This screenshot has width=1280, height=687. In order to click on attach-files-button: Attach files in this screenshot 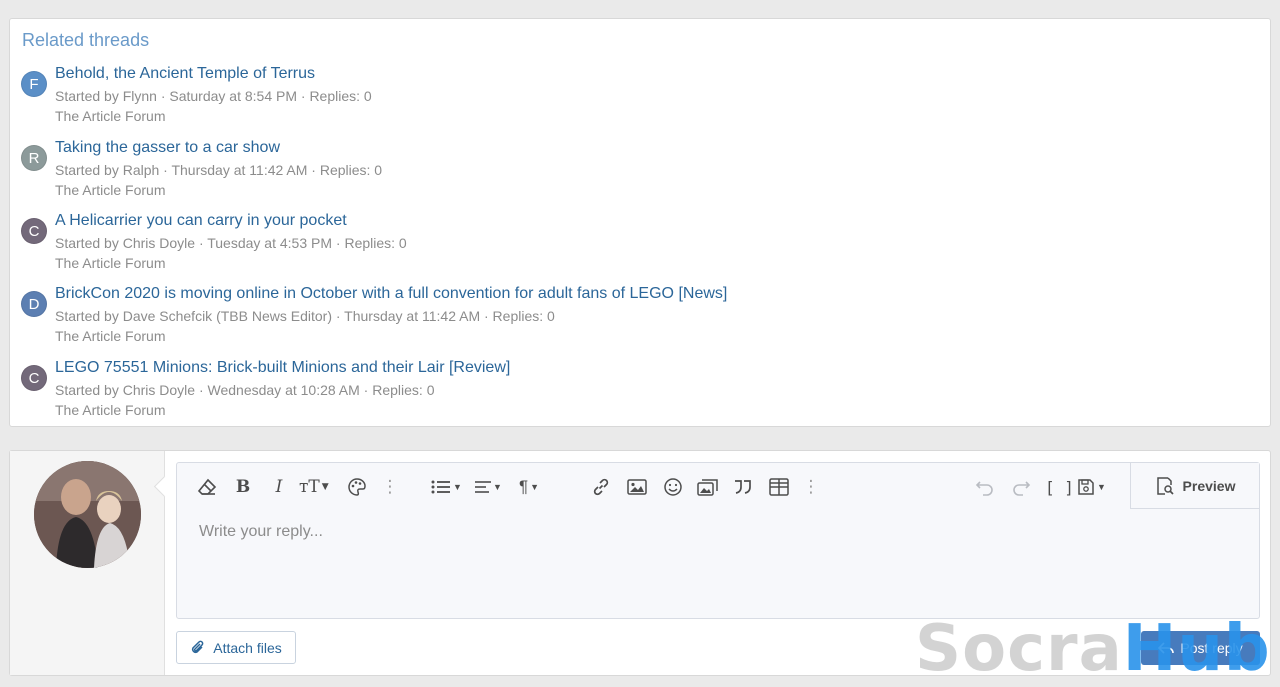, I will do `click(236, 647)`.